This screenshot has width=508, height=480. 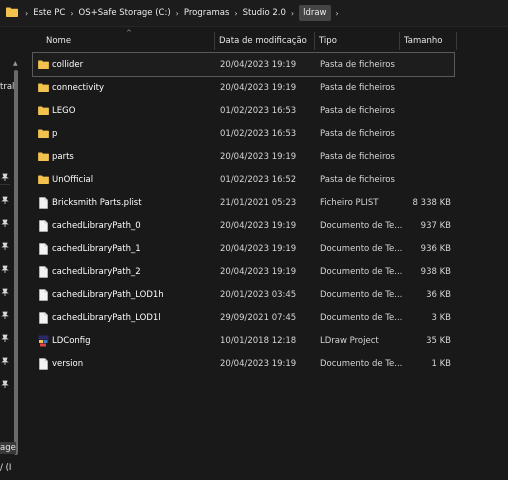 I want to click on file-size: 1 KB, so click(x=441, y=363).